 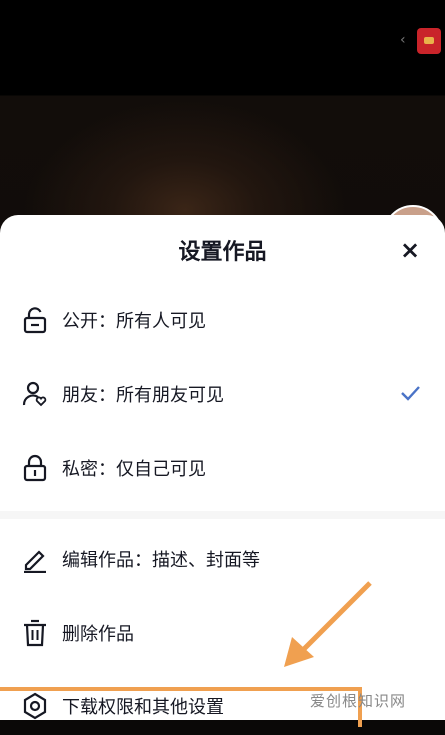 I want to click on red-envelope-icon, so click(x=429, y=41).